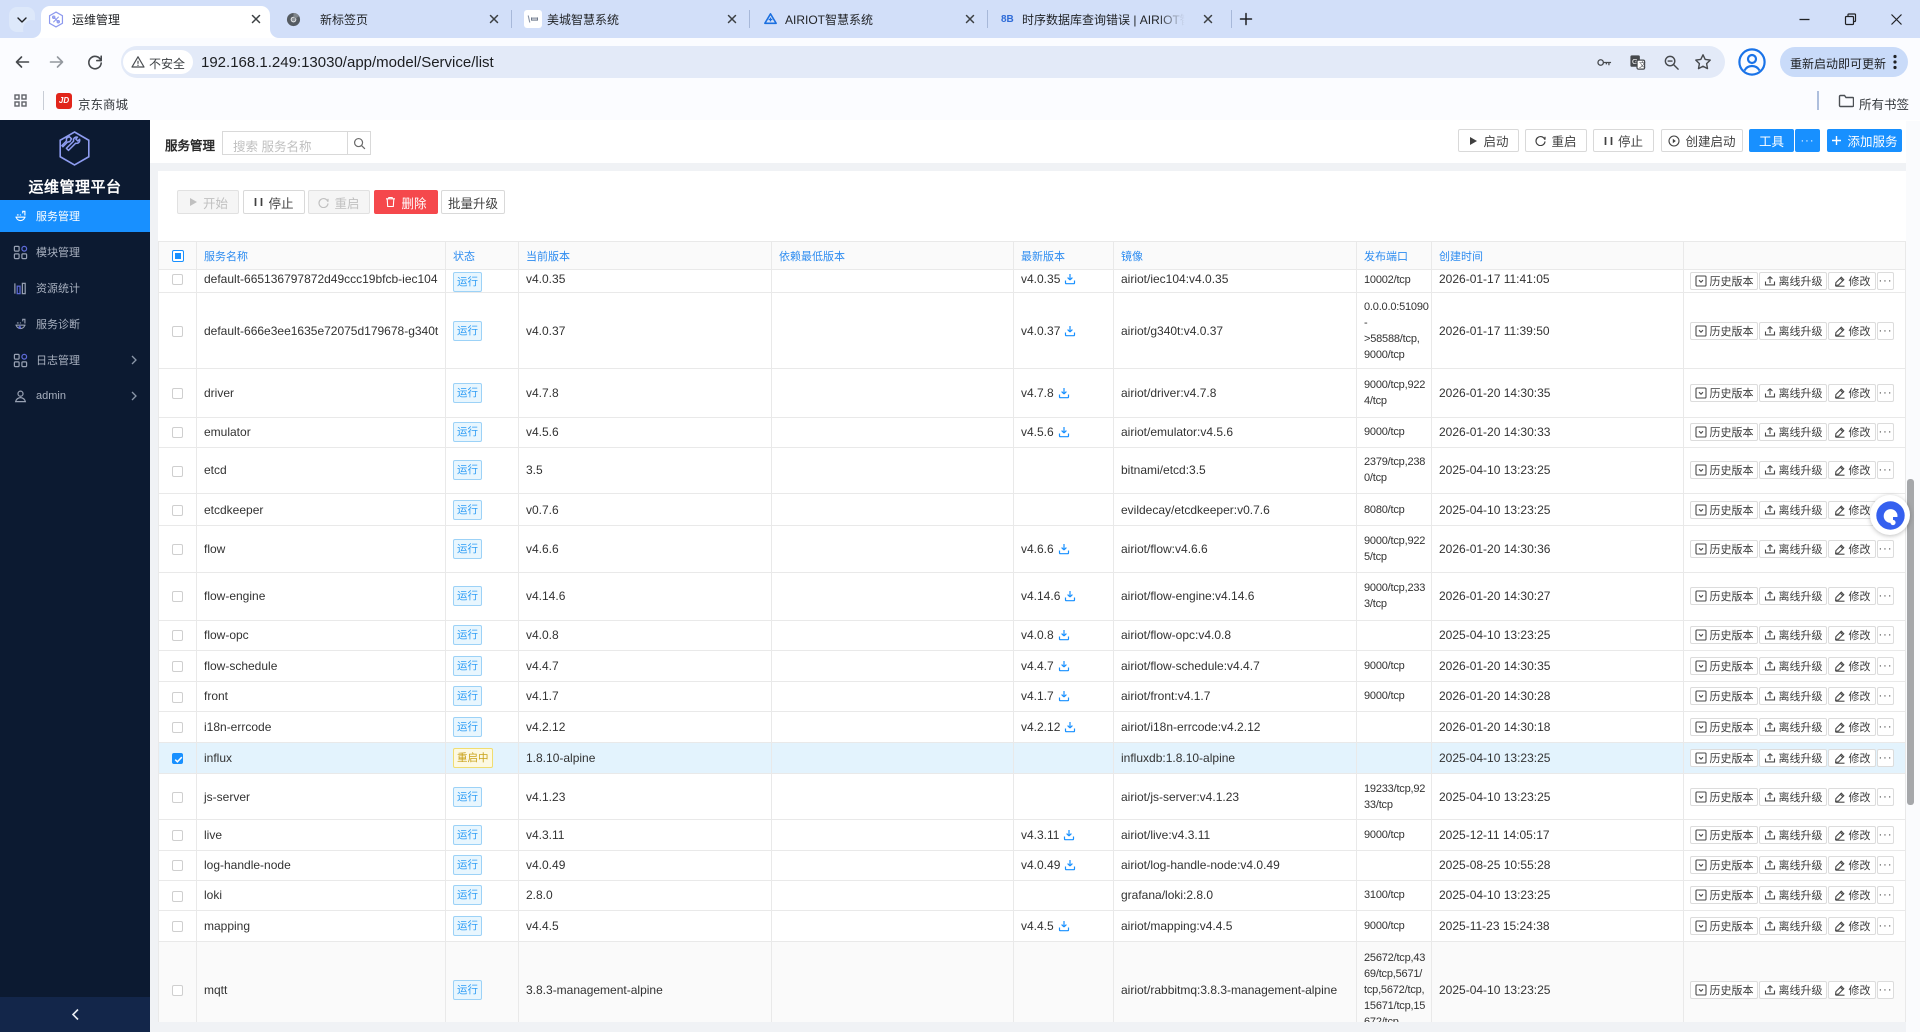 This screenshot has height=1032, width=1920. Describe the element at coordinates (1642, 64) in the screenshot. I see `svg-text: 文` at that location.